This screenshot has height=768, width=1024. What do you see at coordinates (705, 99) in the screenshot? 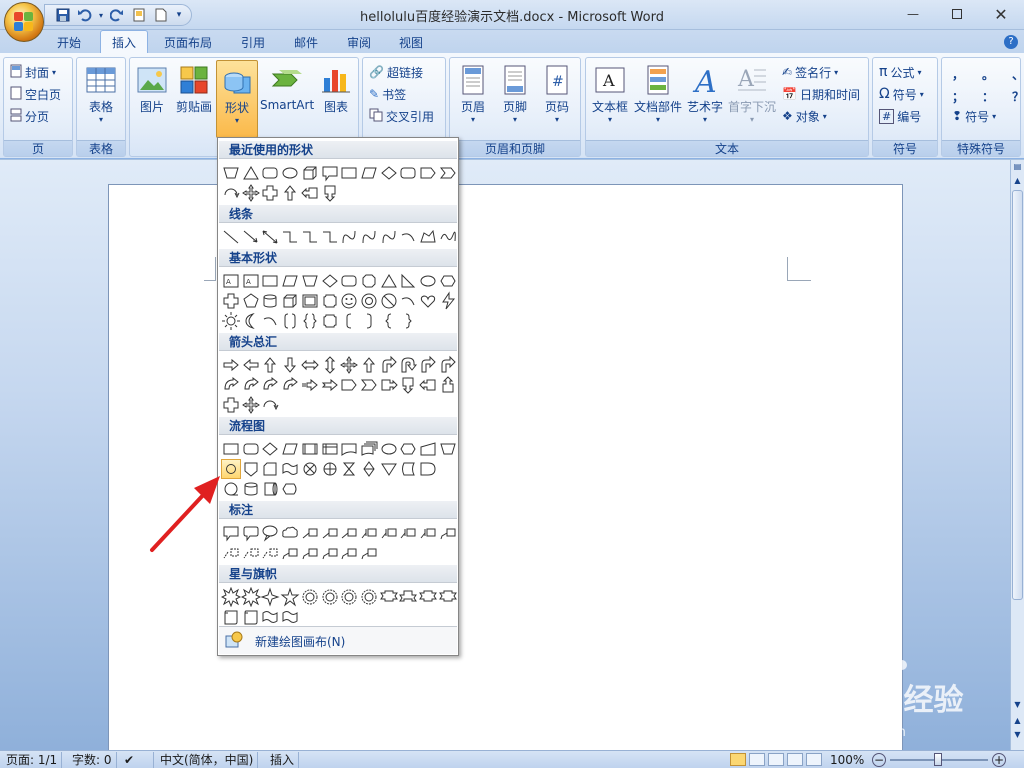
I see `wordart-button: A 艺术字 ▾` at bounding box center [705, 99].